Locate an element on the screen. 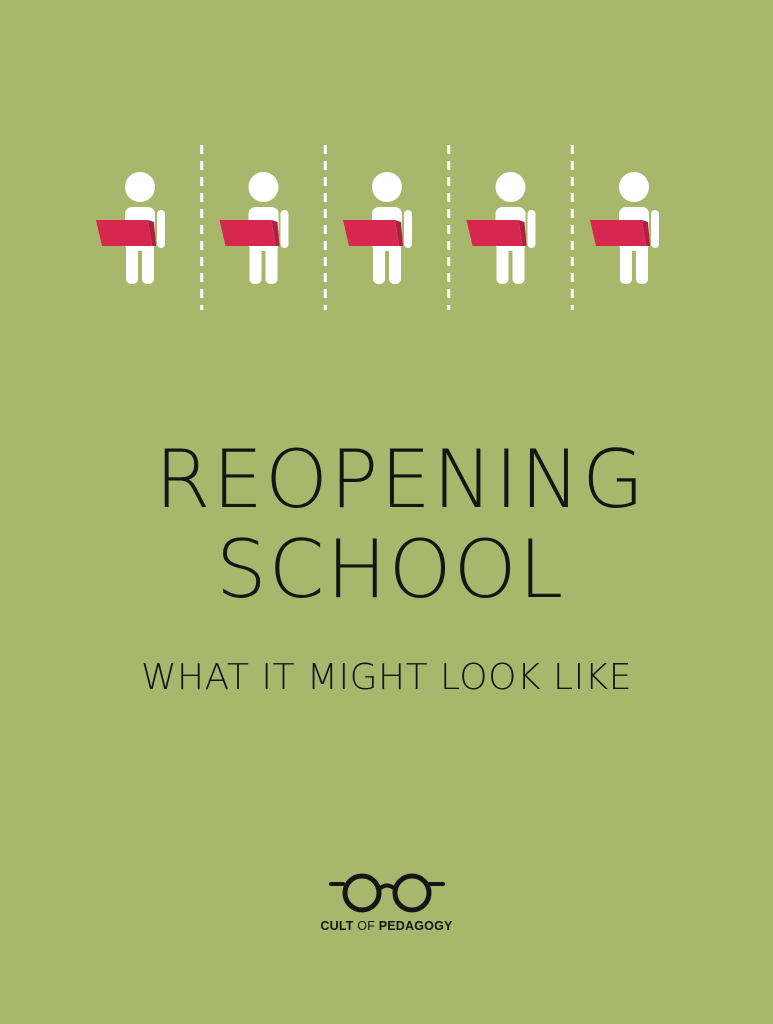  subtitle: WHAT IT MIGHT LOOK LIKE is located at coordinates (386, 677).